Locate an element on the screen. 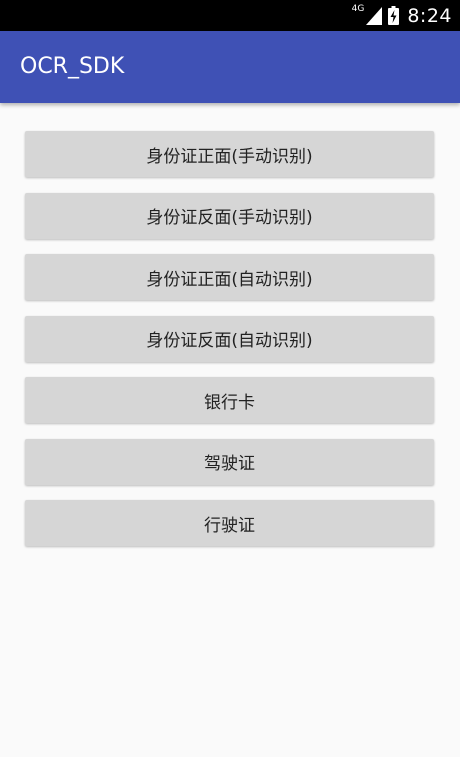 Image resolution: width=460 pixels, height=757 pixels. status-clock: 8:24 is located at coordinates (429, 15).